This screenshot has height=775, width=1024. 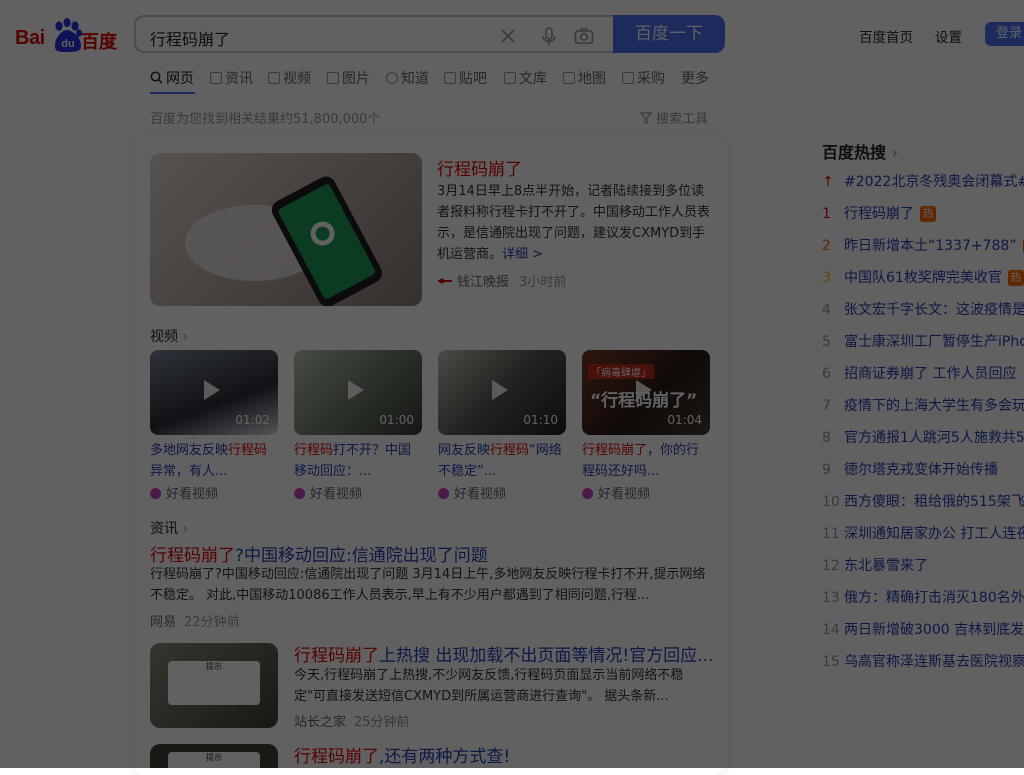 What do you see at coordinates (239, 79) in the screenshot?
I see `tab-label: 资讯` at bounding box center [239, 79].